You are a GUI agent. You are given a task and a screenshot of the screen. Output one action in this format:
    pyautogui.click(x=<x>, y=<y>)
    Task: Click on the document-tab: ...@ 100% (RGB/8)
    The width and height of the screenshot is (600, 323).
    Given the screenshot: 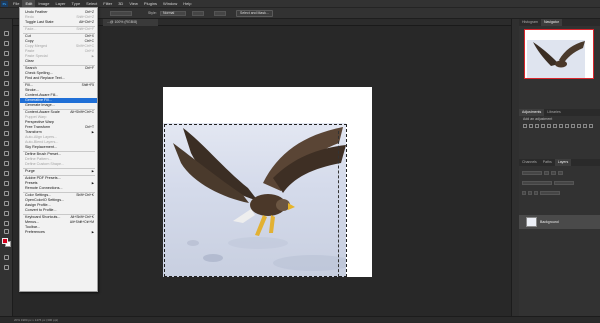 What is the action you would take?
    pyautogui.click(x=130, y=22)
    